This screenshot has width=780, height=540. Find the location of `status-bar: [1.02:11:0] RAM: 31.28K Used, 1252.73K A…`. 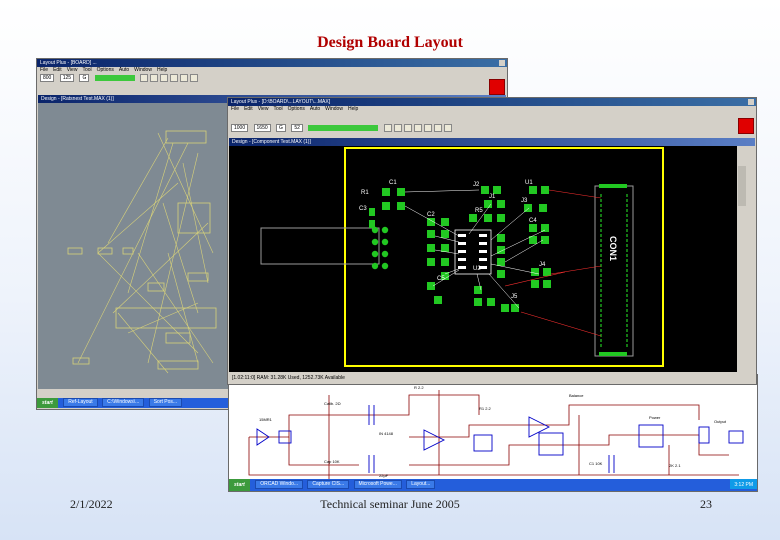

status-bar: [1.02:11:0] RAM: 31.28K Used, 1252.73K A… is located at coordinates (492, 378).